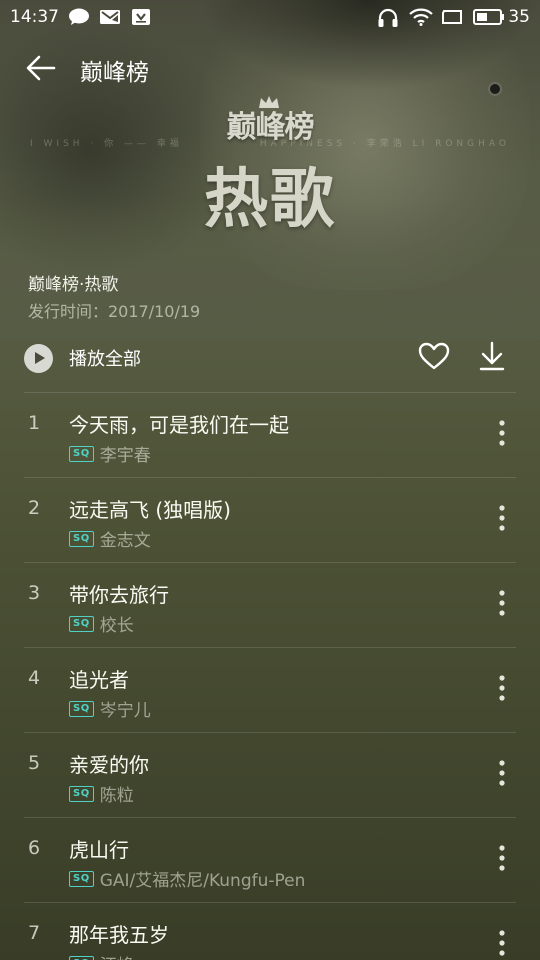  Describe the element at coordinates (270, 931) in the screenshot. I see `song-row: 7 那年我五岁 SQ 汪峰` at that location.